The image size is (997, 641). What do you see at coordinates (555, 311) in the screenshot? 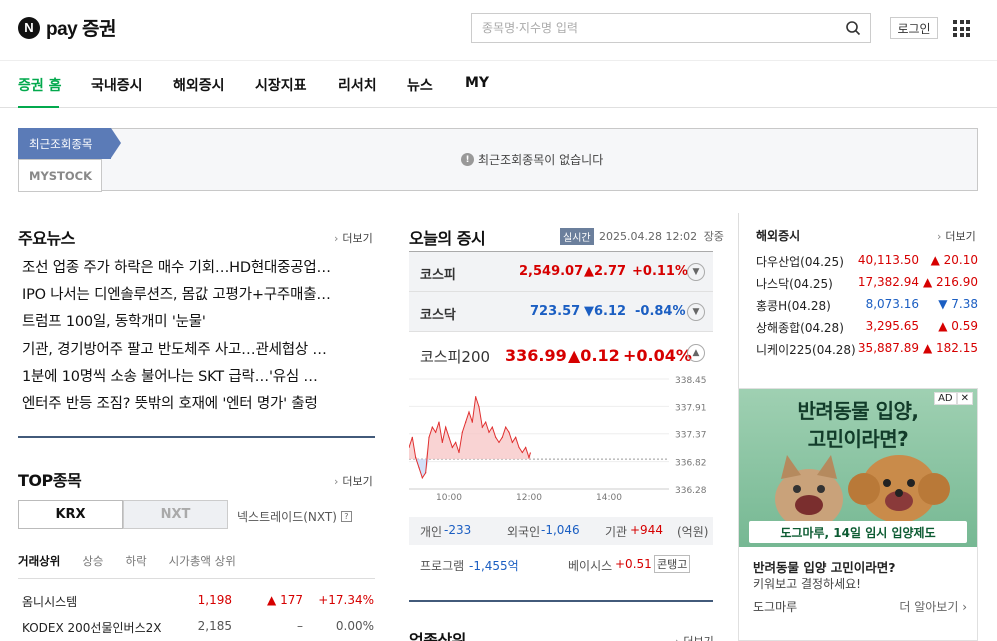
I see `index-value: 723.57` at bounding box center [555, 311].